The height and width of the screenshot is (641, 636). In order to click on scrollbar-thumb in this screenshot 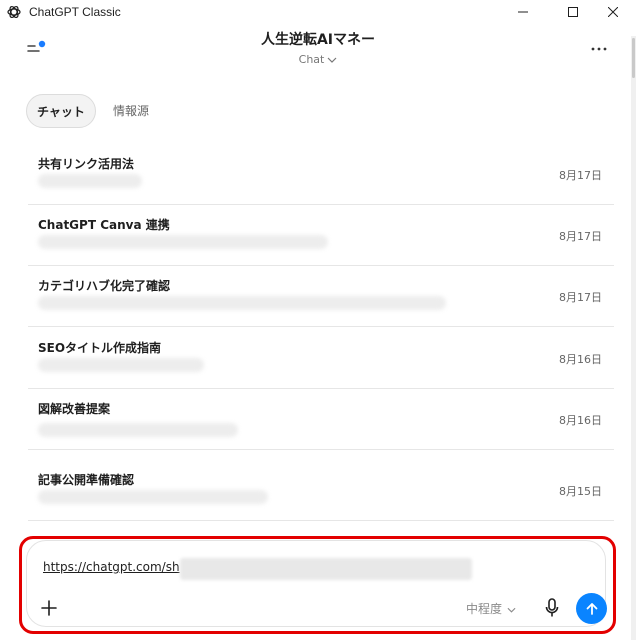, I will do `click(633, 58)`.